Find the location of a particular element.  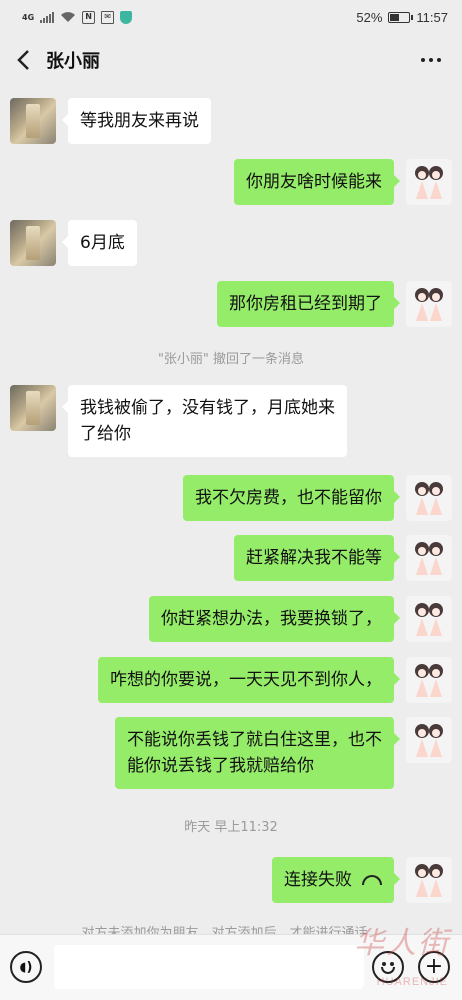

wifi-icon is located at coordinates (68, 17).